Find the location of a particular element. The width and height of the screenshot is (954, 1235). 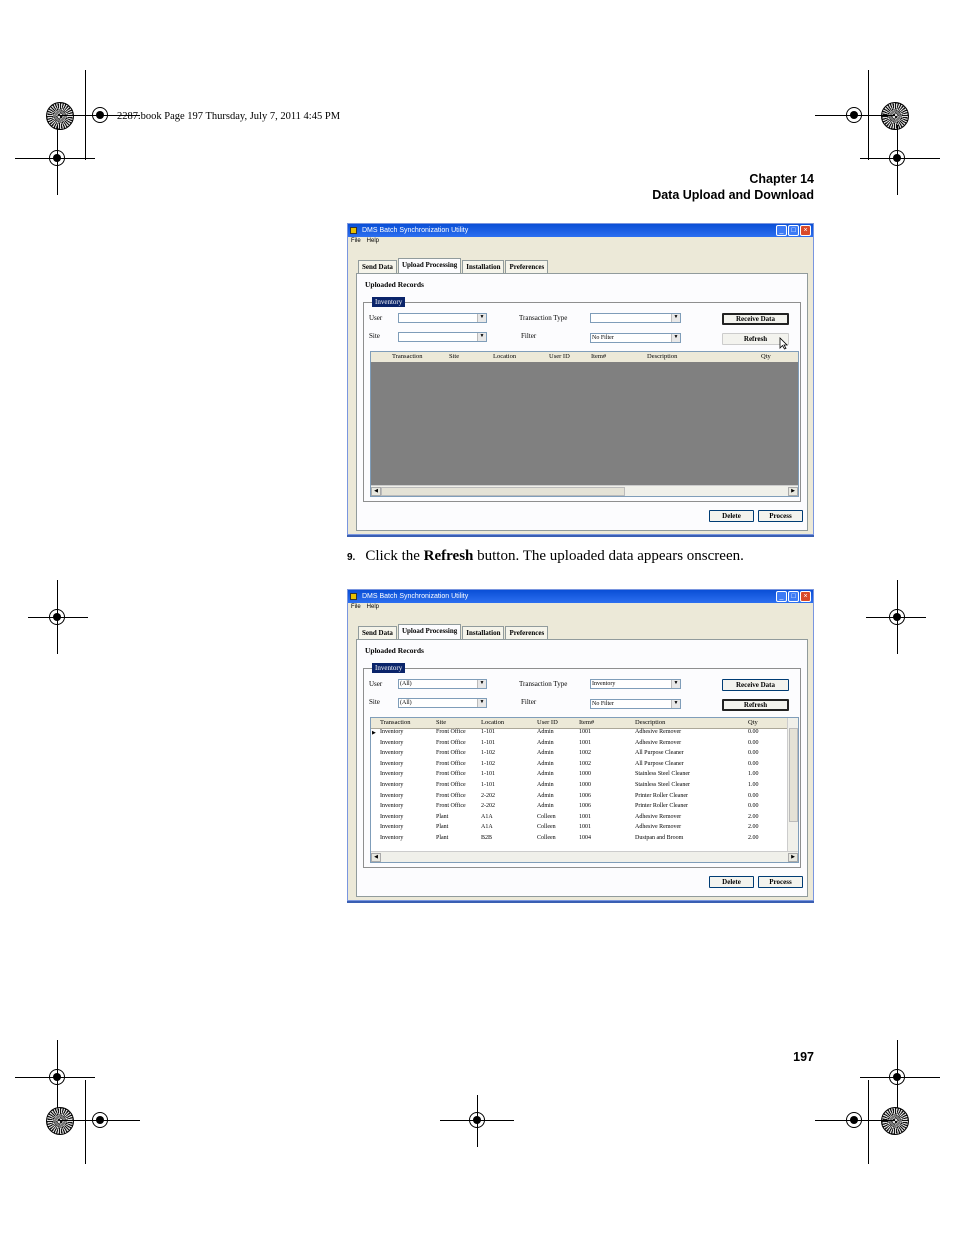

filter-select-value: No Filter is located at coordinates (603, 704).